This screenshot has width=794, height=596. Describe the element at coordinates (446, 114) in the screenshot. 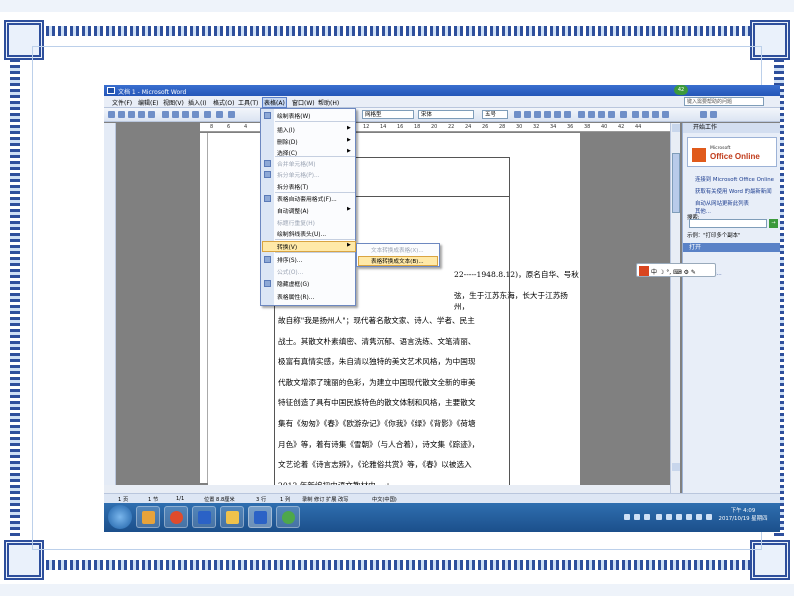

I see `font-select: 宋体` at that location.